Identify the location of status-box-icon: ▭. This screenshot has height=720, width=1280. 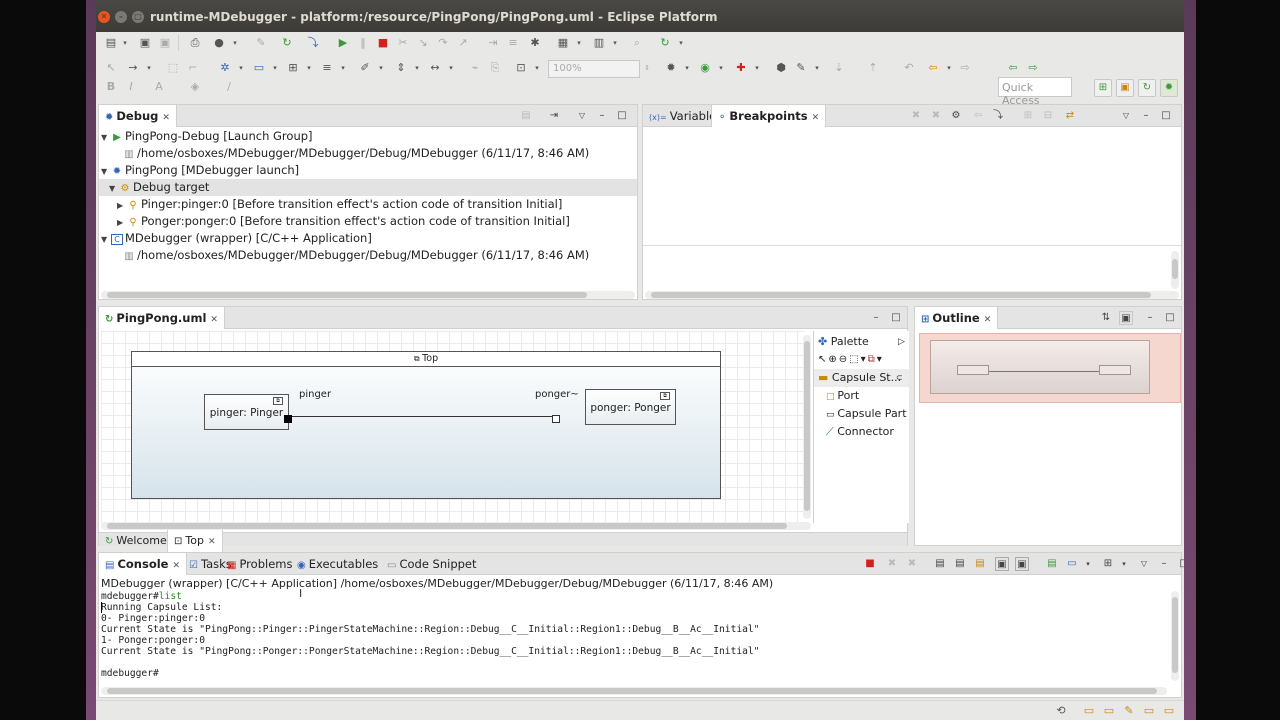
(1169, 711).